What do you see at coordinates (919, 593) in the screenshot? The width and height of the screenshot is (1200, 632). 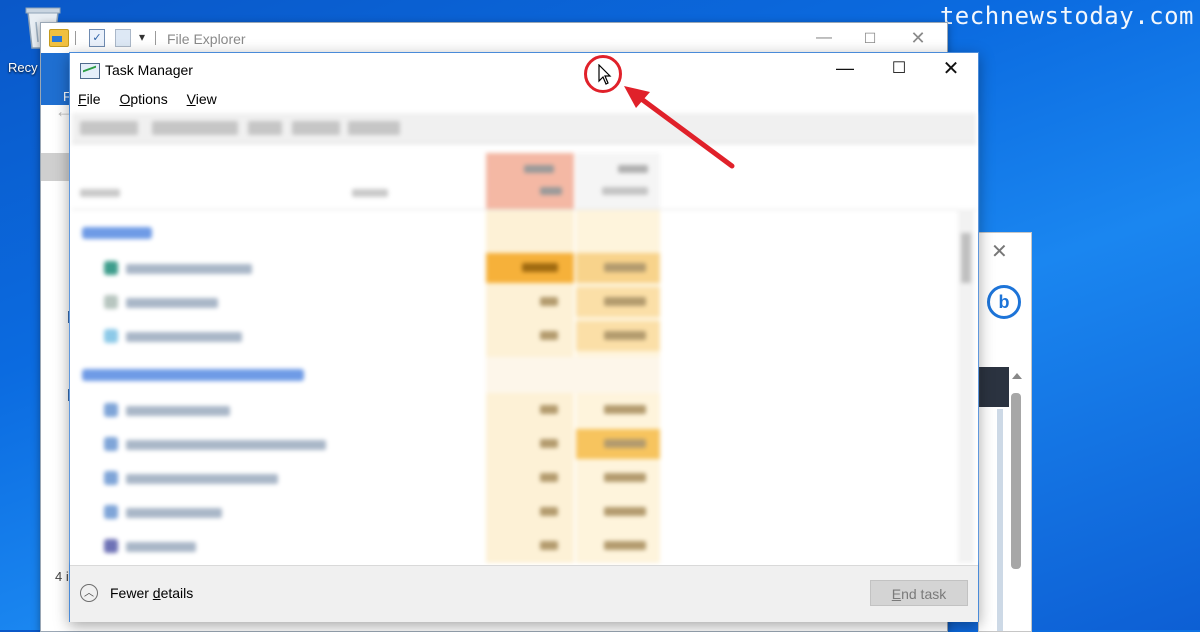 I see `end-task-button: End task` at bounding box center [919, 593].